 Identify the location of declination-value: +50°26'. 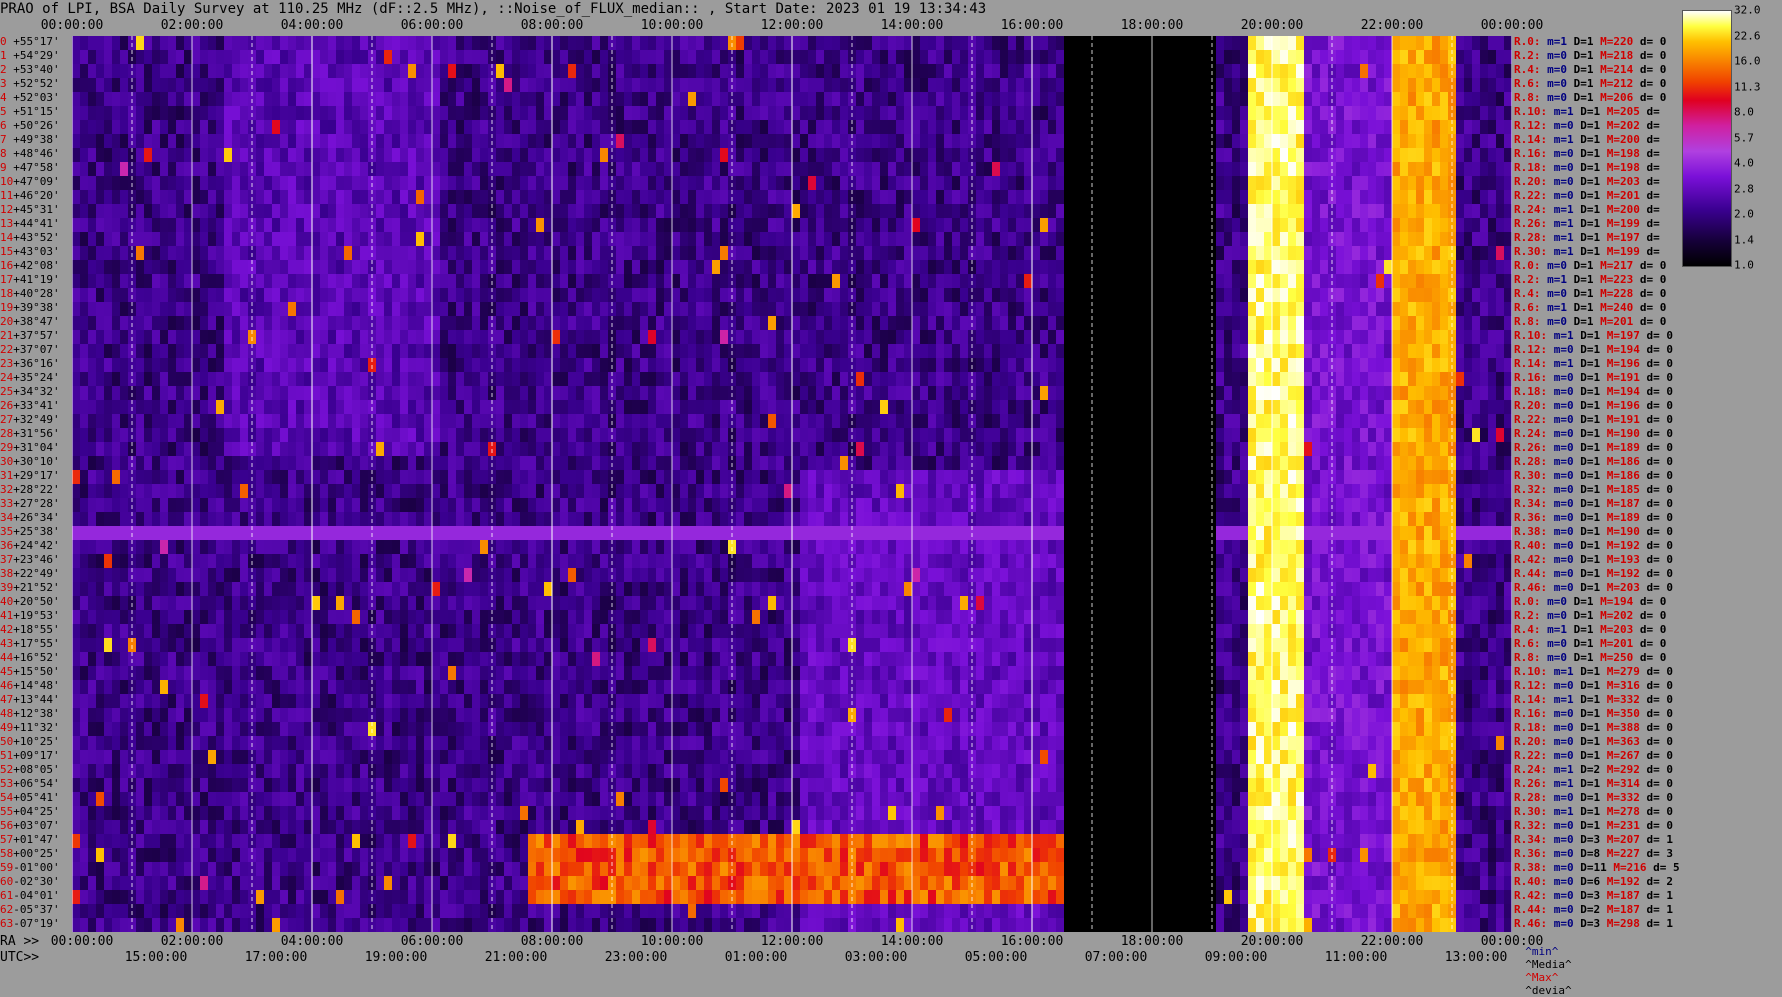
(36, 125).